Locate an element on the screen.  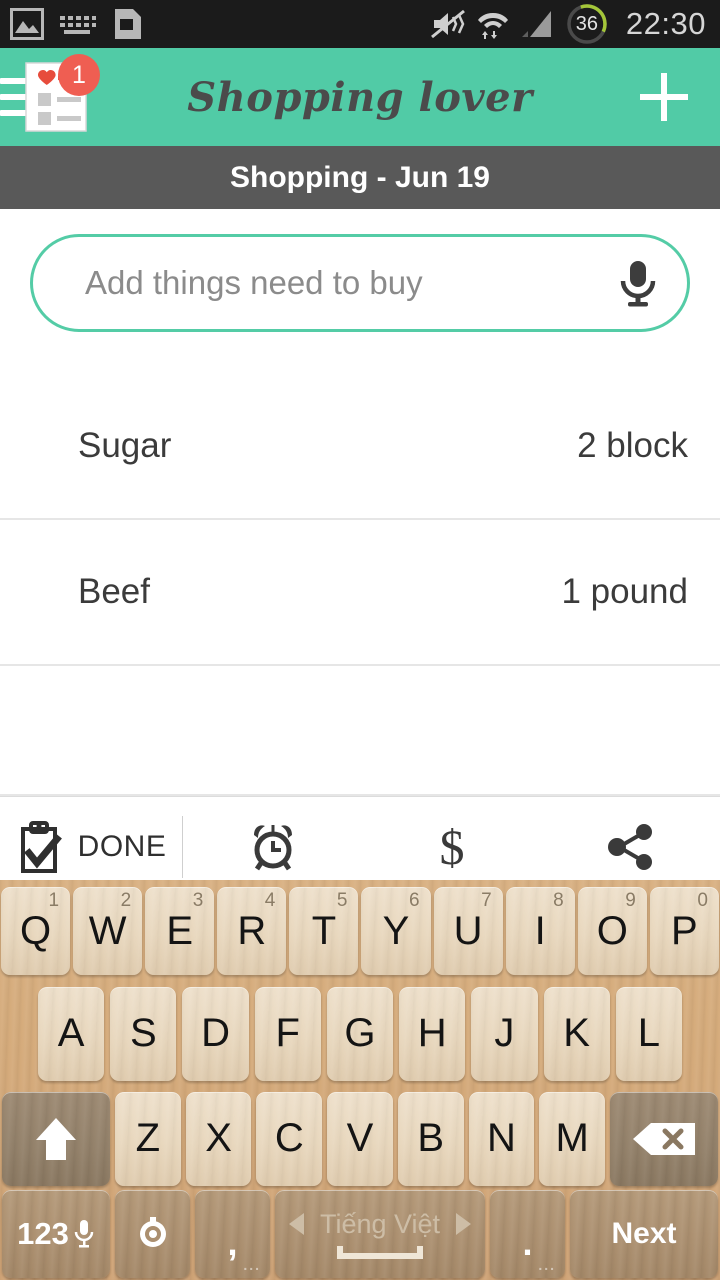
key-m: M is located at coordinates (572, 1138).